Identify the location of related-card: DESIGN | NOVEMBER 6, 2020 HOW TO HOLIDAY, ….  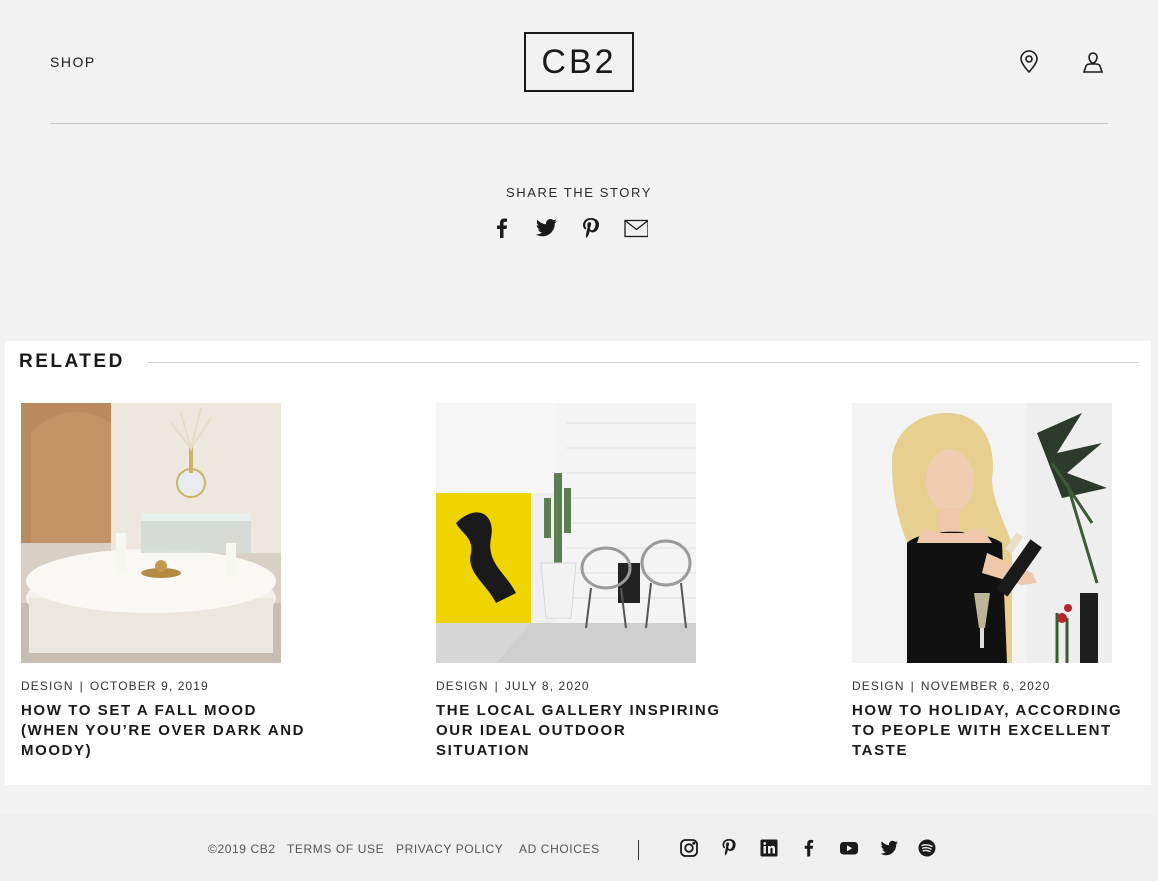
(997, 582).